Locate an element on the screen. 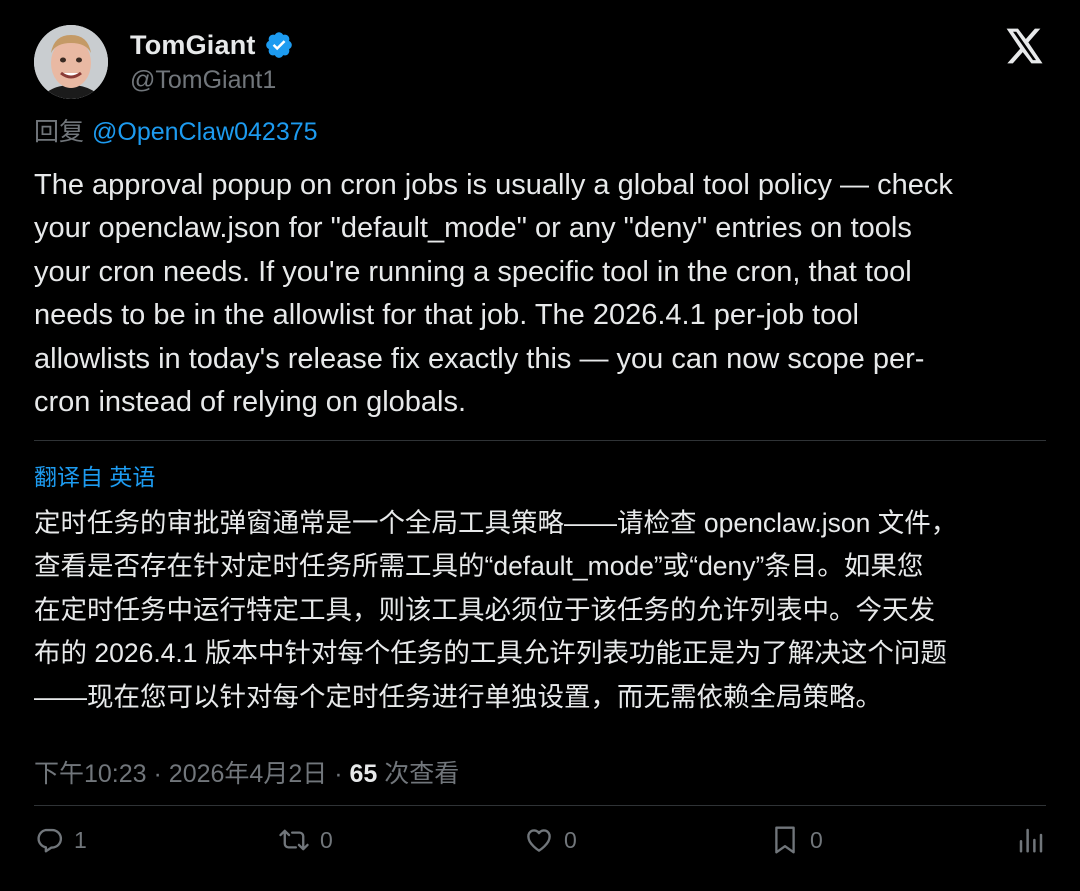 This screenshot has height=891, width=1080. x-logo-icon is located at coordinates (1025, 46).